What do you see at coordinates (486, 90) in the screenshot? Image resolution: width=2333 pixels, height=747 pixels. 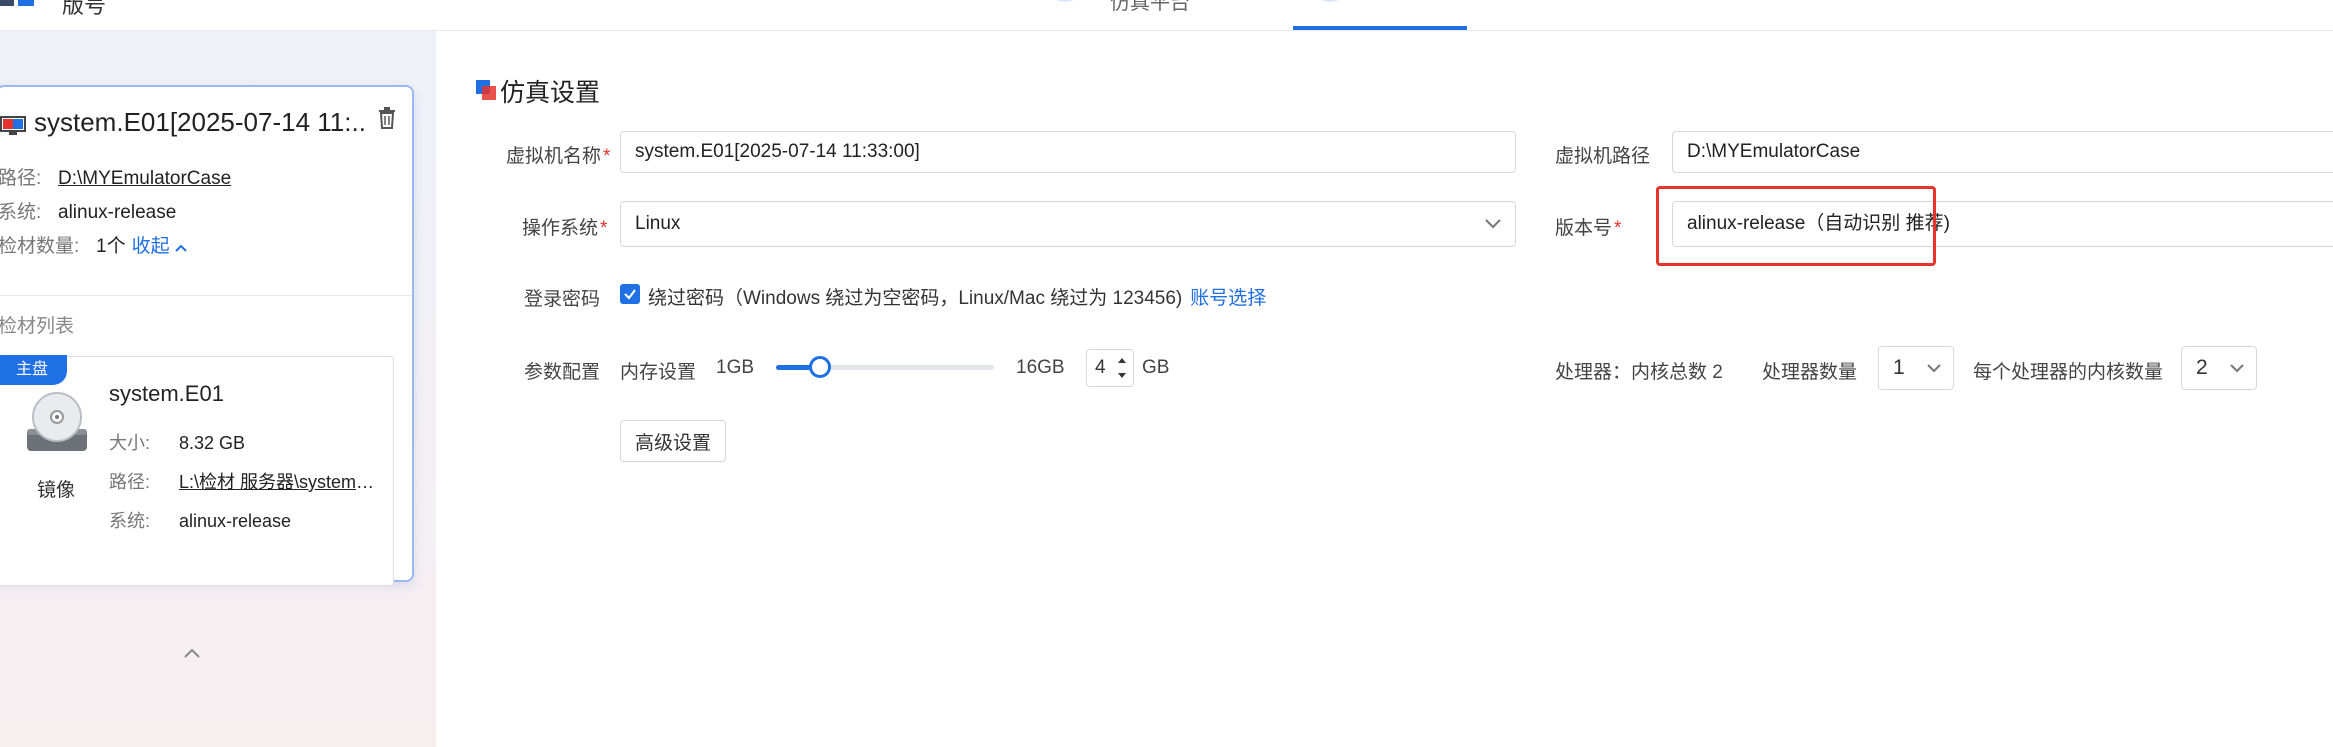 I see `settings-section-icon` at bounding box center [486, 90].